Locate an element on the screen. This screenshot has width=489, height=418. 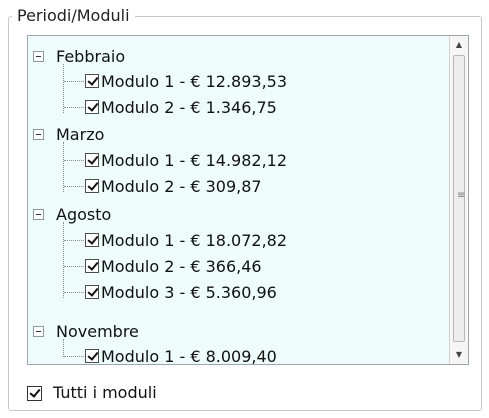
tree-node-label: Febbraio is located at coordinates (91, 56).